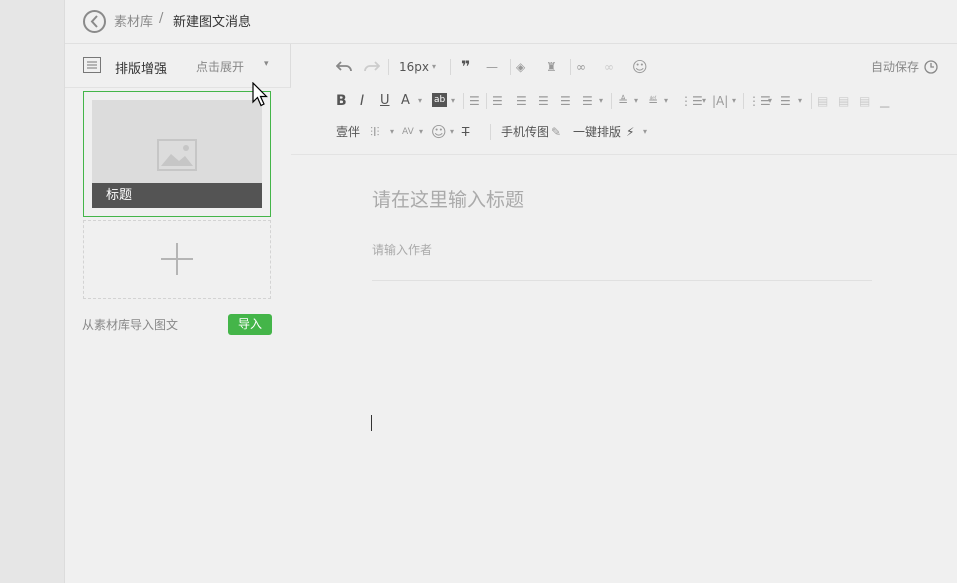 This screenshot has width=957, height=583. Describe the element at coordinates (474, 101) in the screenshot. I see `indent-icon: ☰` at that location.